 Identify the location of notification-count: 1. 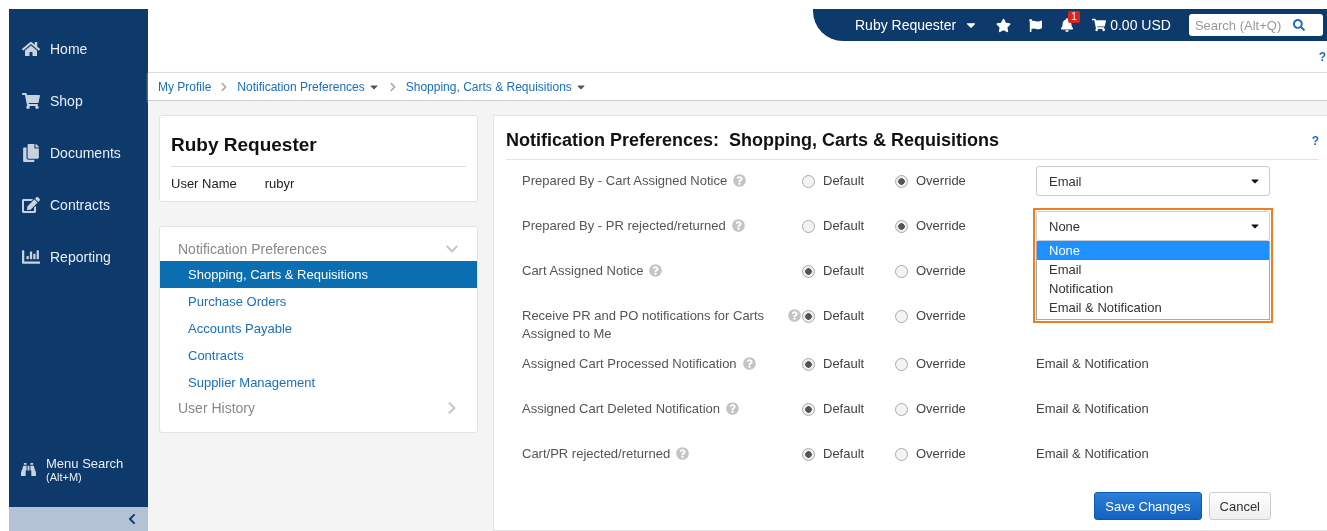
(1074, 17).